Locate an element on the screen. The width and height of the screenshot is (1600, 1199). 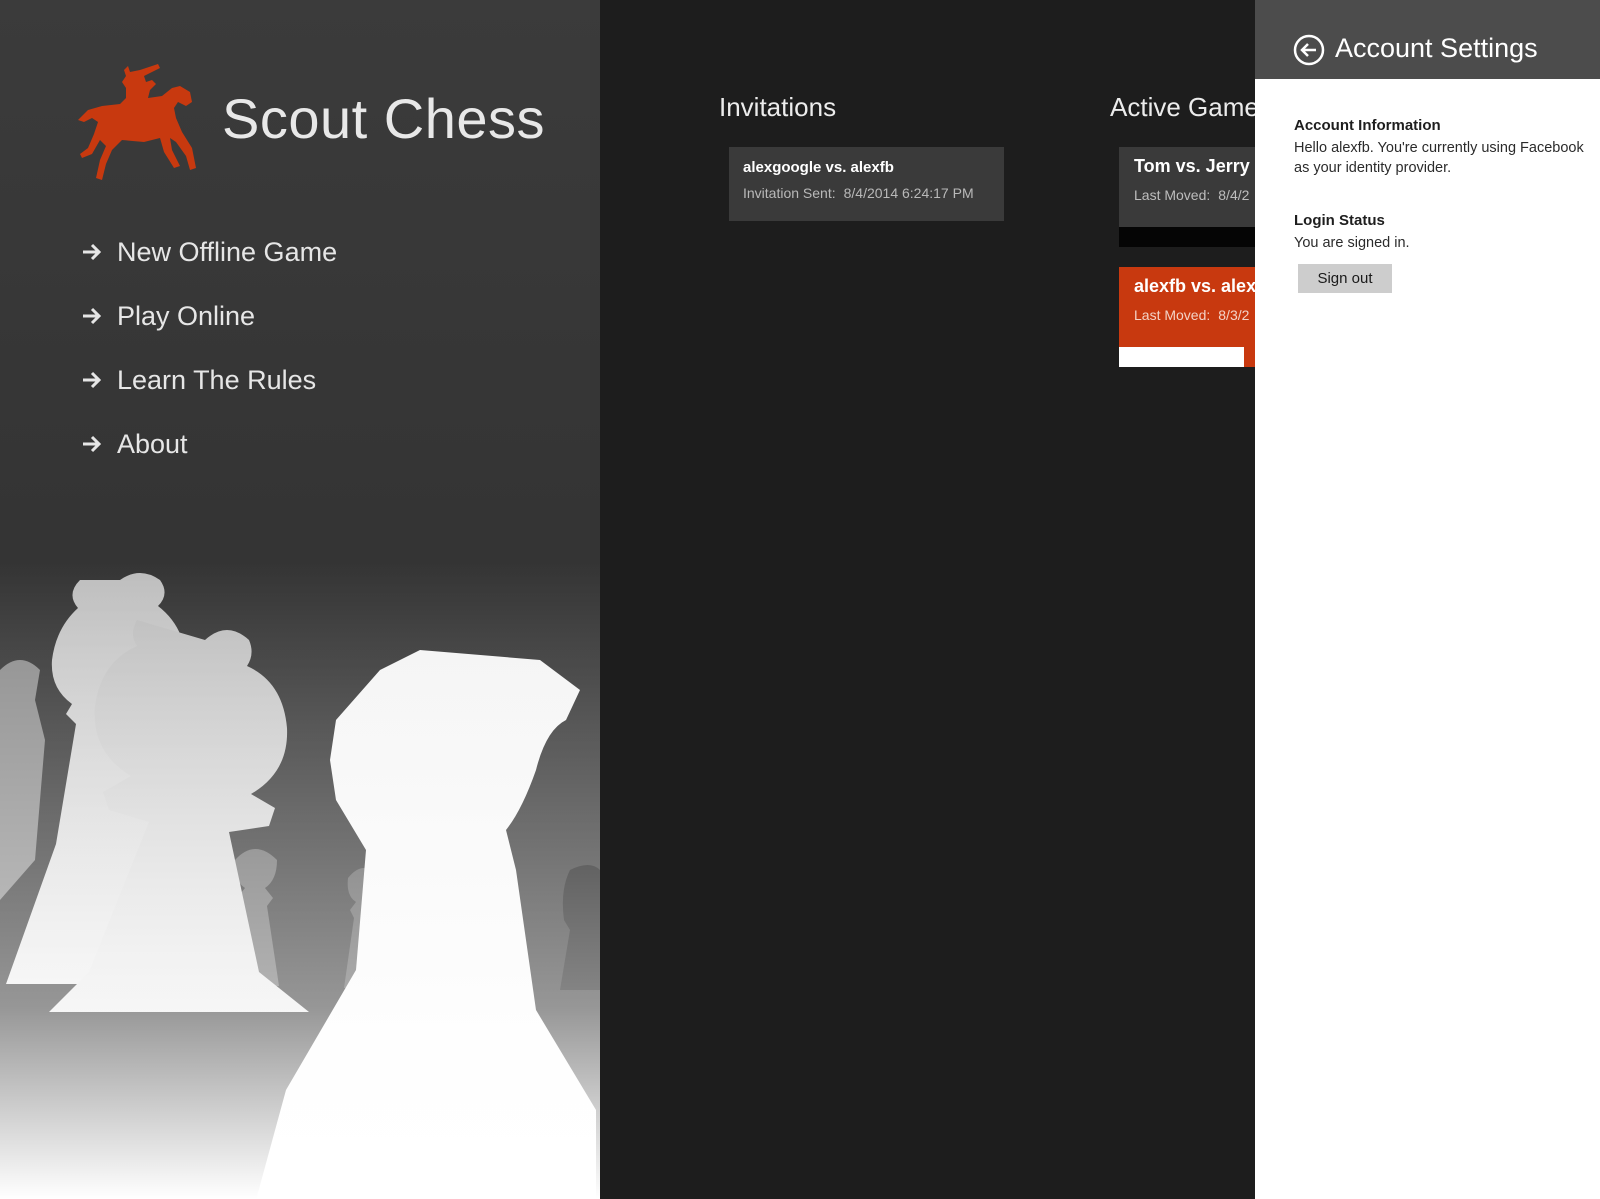
login-status-section: Login Status You are signed in. Sign out is located at coordinates (1439, 252).